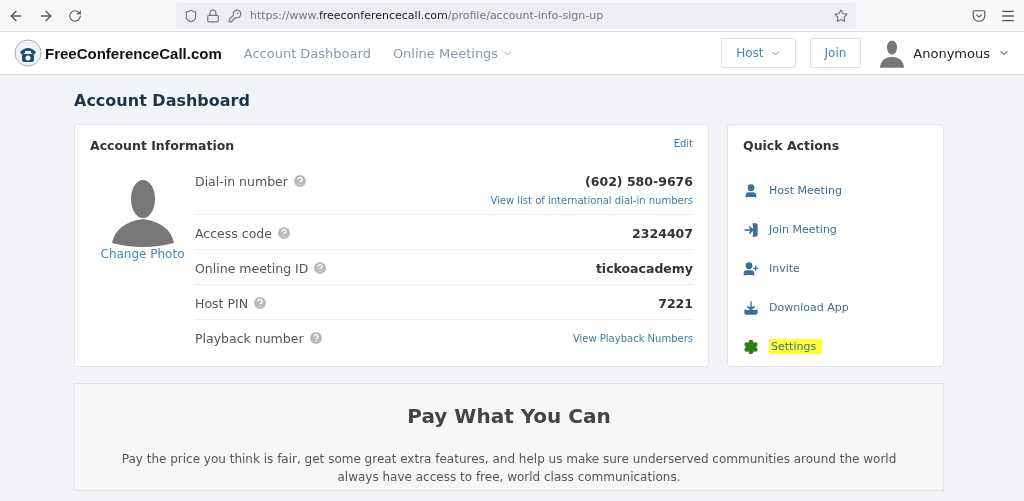  Describe the element at coordinates (591, 200) in the screenshot. I see `field-link: View list of international dial-in numbers` at that location.